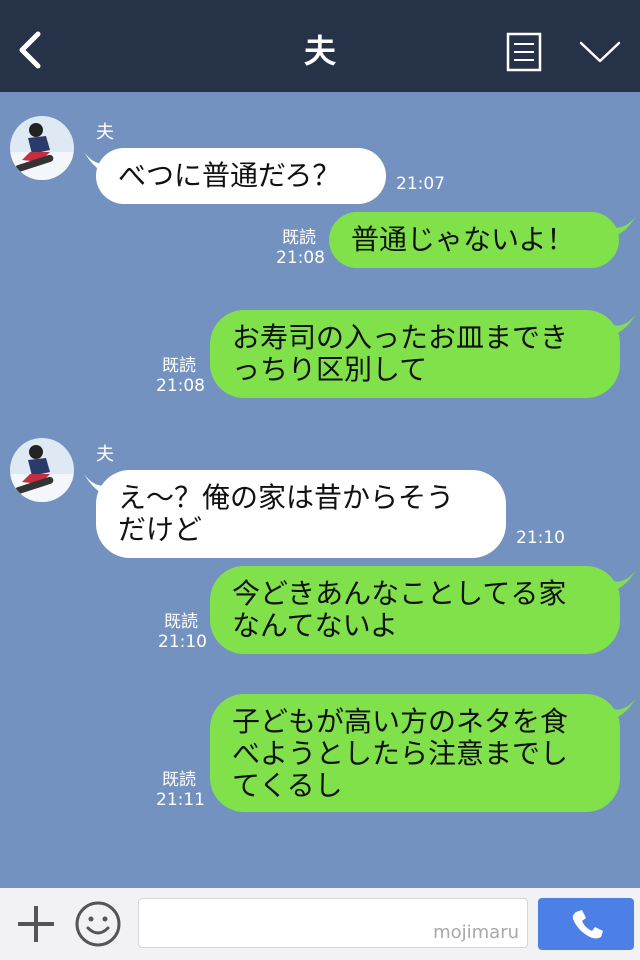 This screenshot has width=640, height=960. Describe the element at coordinates (600, 52) in the screenshot. I see `chevron-down-icon` at that location.